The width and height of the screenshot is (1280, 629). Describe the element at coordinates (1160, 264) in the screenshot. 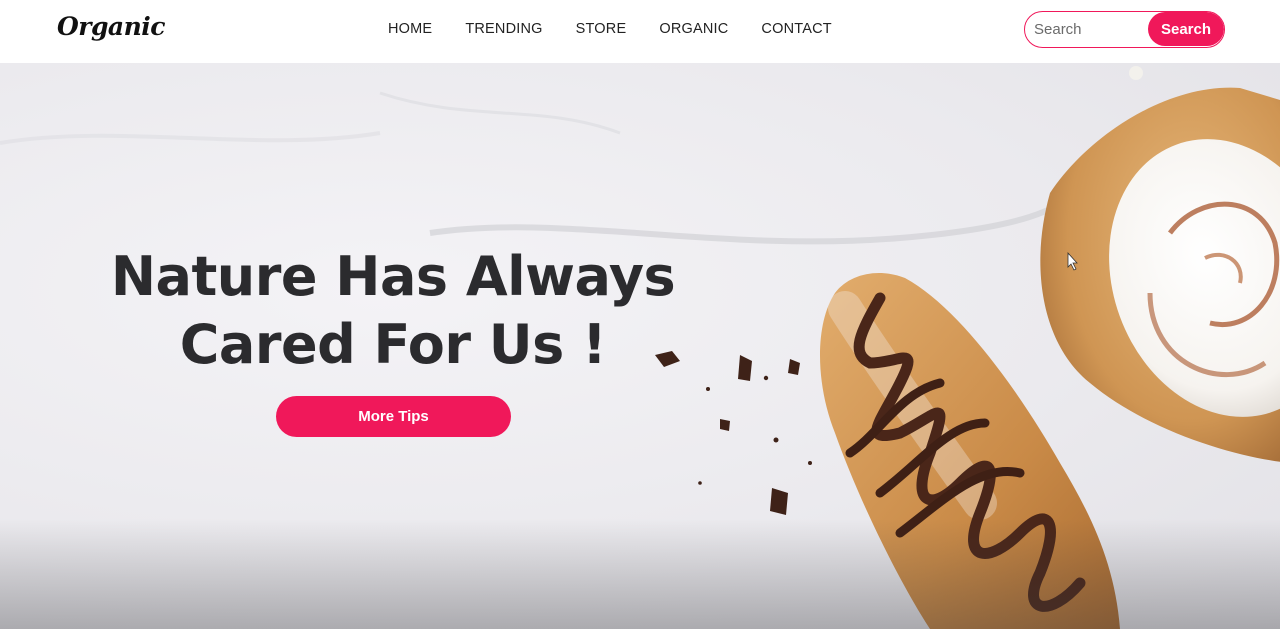

I see `cinnamon-roll-image` at that location.